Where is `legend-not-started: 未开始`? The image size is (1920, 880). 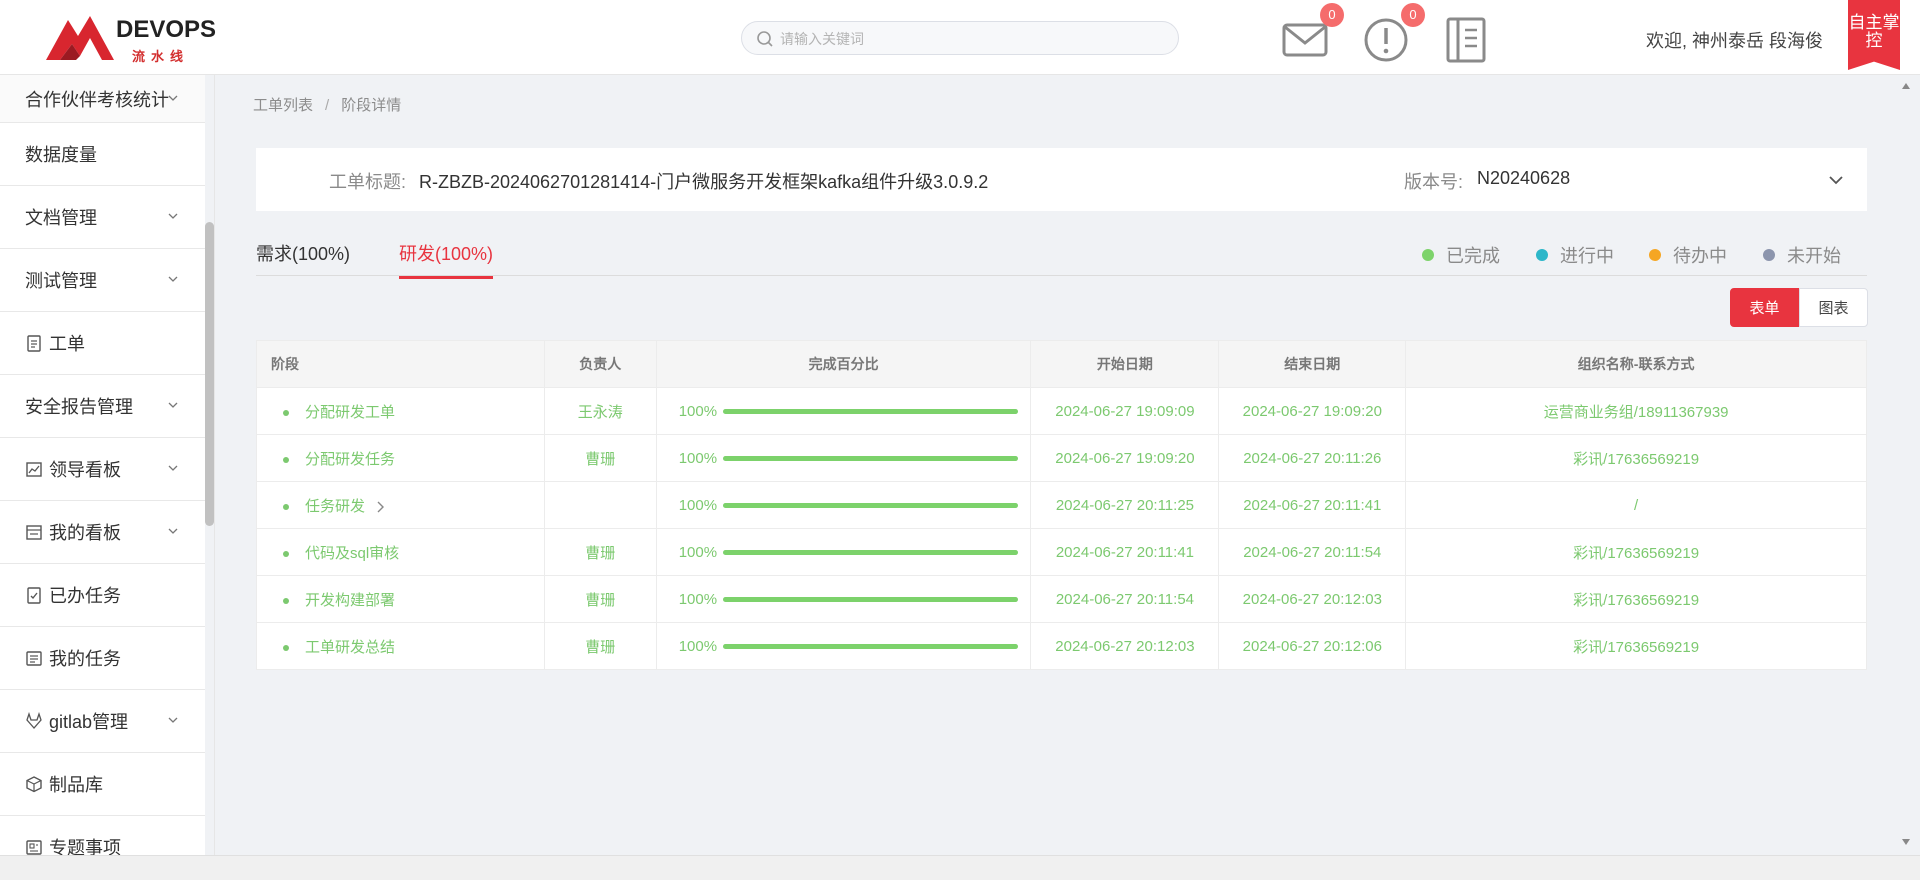
legend-not-started: 未开始 is located at coordinates (1802, 255).